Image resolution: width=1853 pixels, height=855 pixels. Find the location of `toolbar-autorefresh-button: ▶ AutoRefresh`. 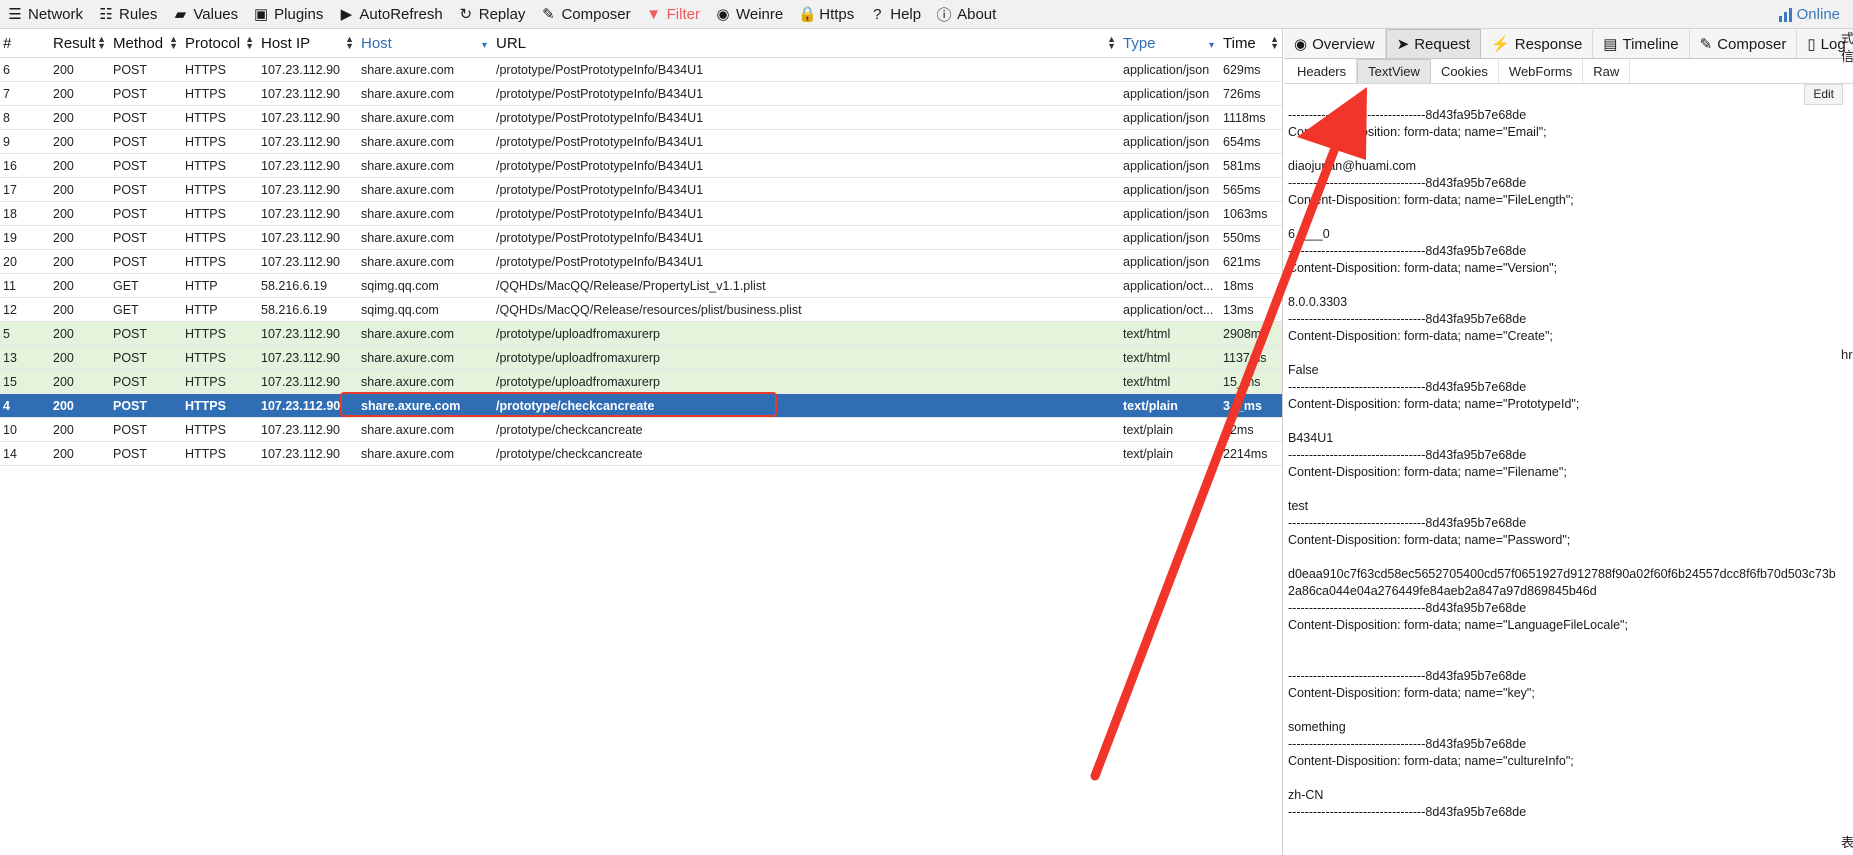

toolbar-autorefresh-button: ▶ AutoRefresh is located at coordinates (390, 14).